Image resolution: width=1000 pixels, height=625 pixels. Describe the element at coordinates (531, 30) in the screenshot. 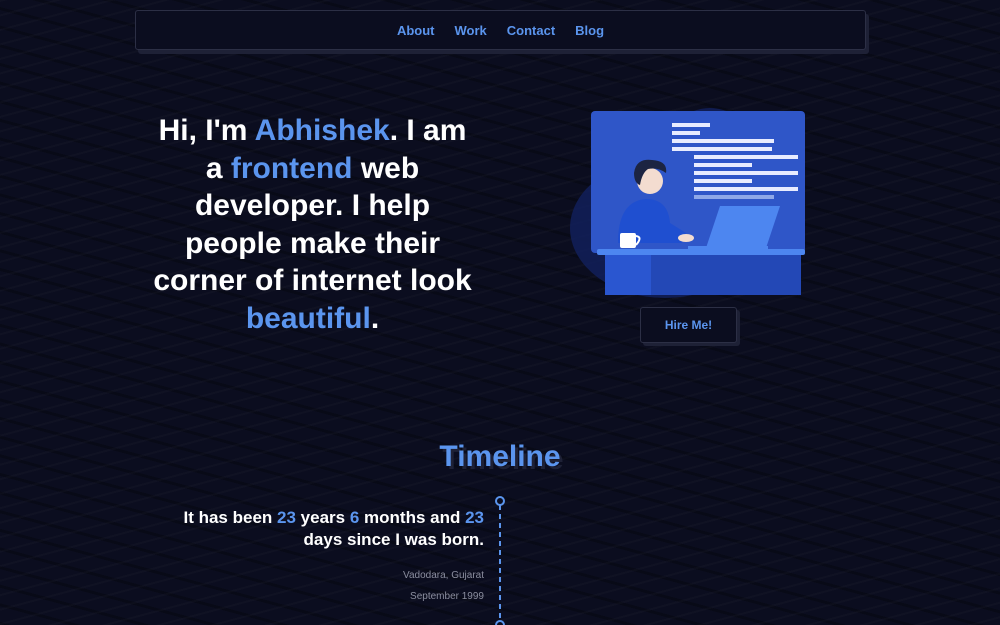

I see `nav-contact-link: Contact` at that location.